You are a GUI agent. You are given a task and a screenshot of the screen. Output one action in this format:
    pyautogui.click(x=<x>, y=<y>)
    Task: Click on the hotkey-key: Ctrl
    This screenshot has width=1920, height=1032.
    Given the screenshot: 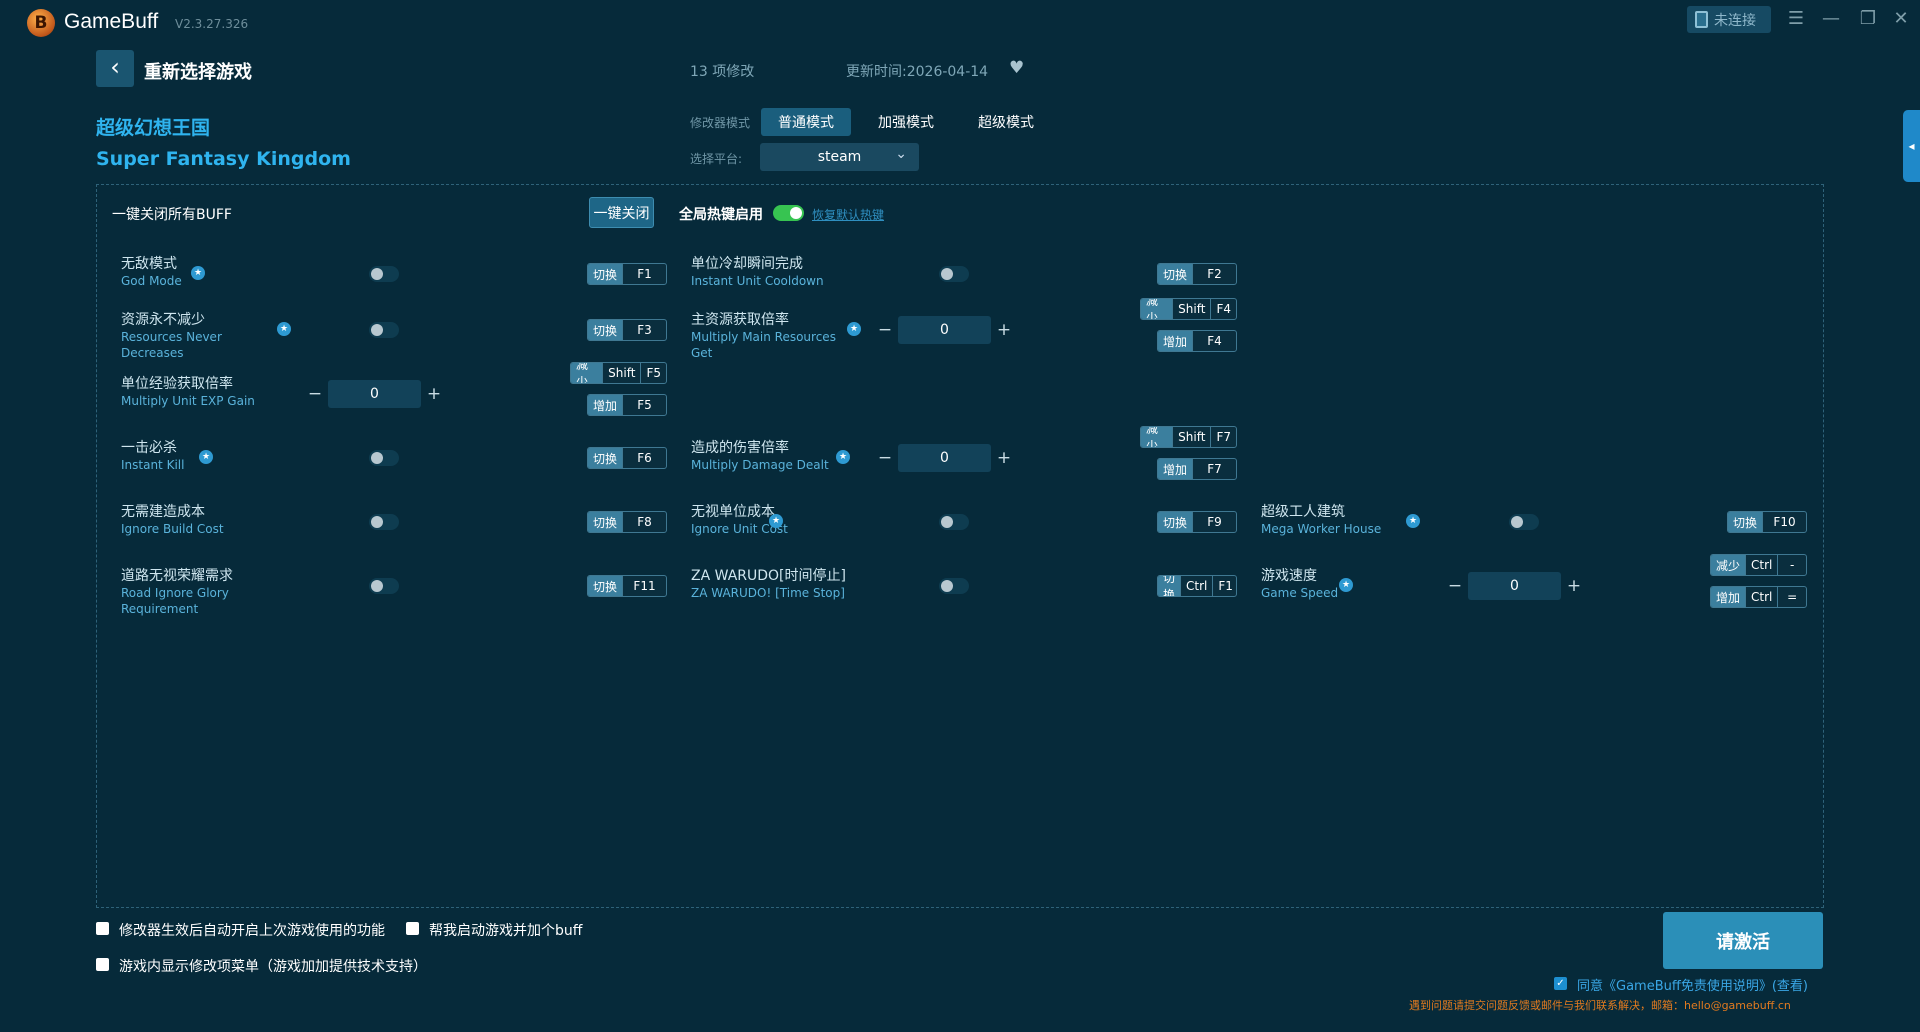 What is the action you would take?
    pyautogui.click(x=1761, y=597)
    